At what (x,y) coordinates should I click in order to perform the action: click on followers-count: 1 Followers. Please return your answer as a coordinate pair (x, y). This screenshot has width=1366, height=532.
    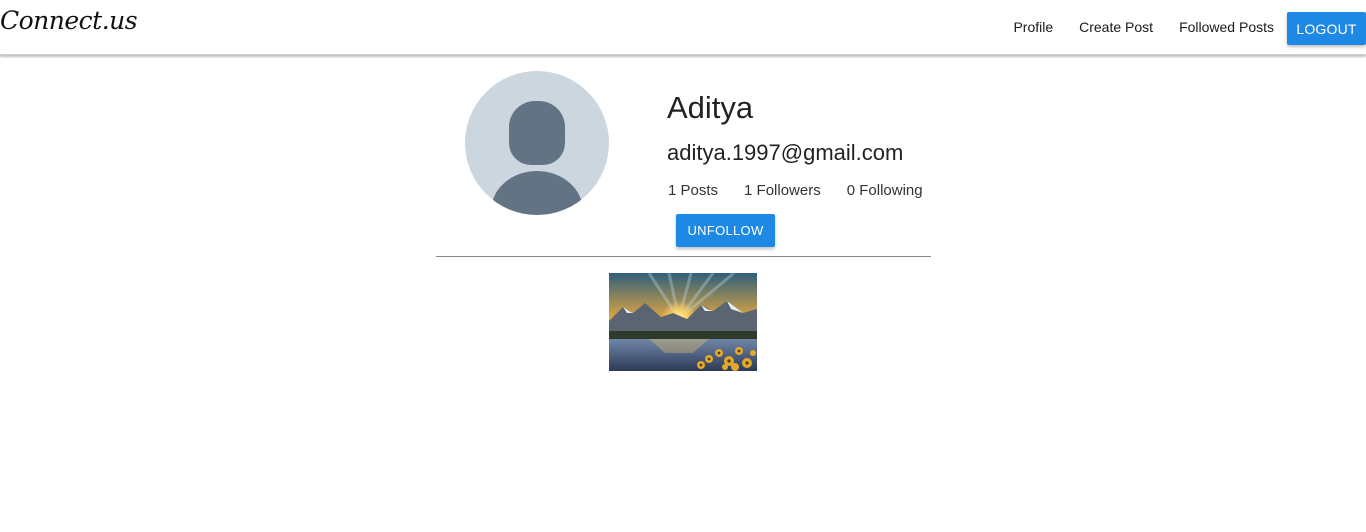
    Looking at the image, I should click on (782, 190).